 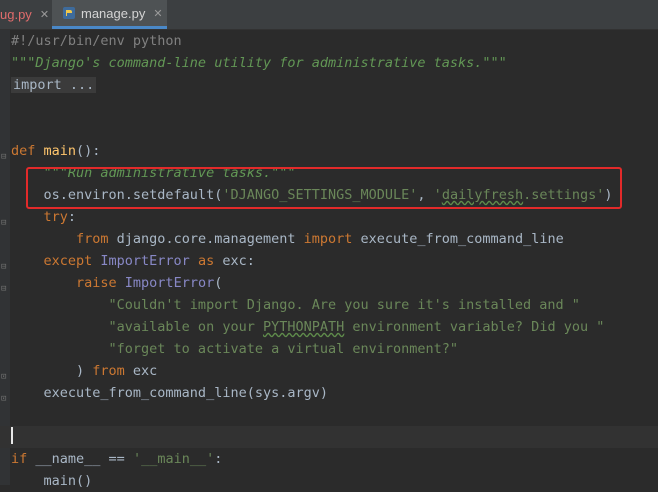 What do you see at coordinates (12, 435) in the screenshot?
I see `text-caret` at bounding box center [12, 435].